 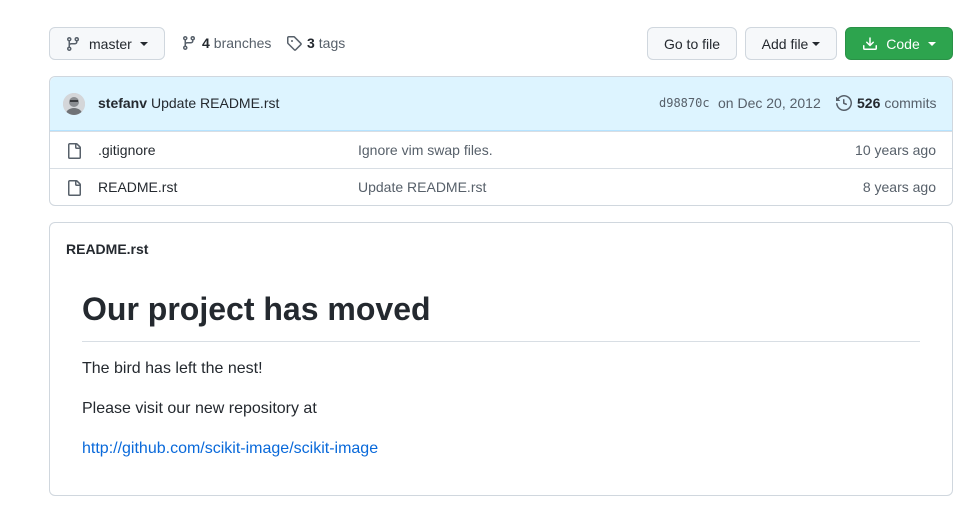 What do you see at coordinates (215, 103) in the screenshot?
I see `commit-message: Update README.rst` at bounding box center [215, 103].